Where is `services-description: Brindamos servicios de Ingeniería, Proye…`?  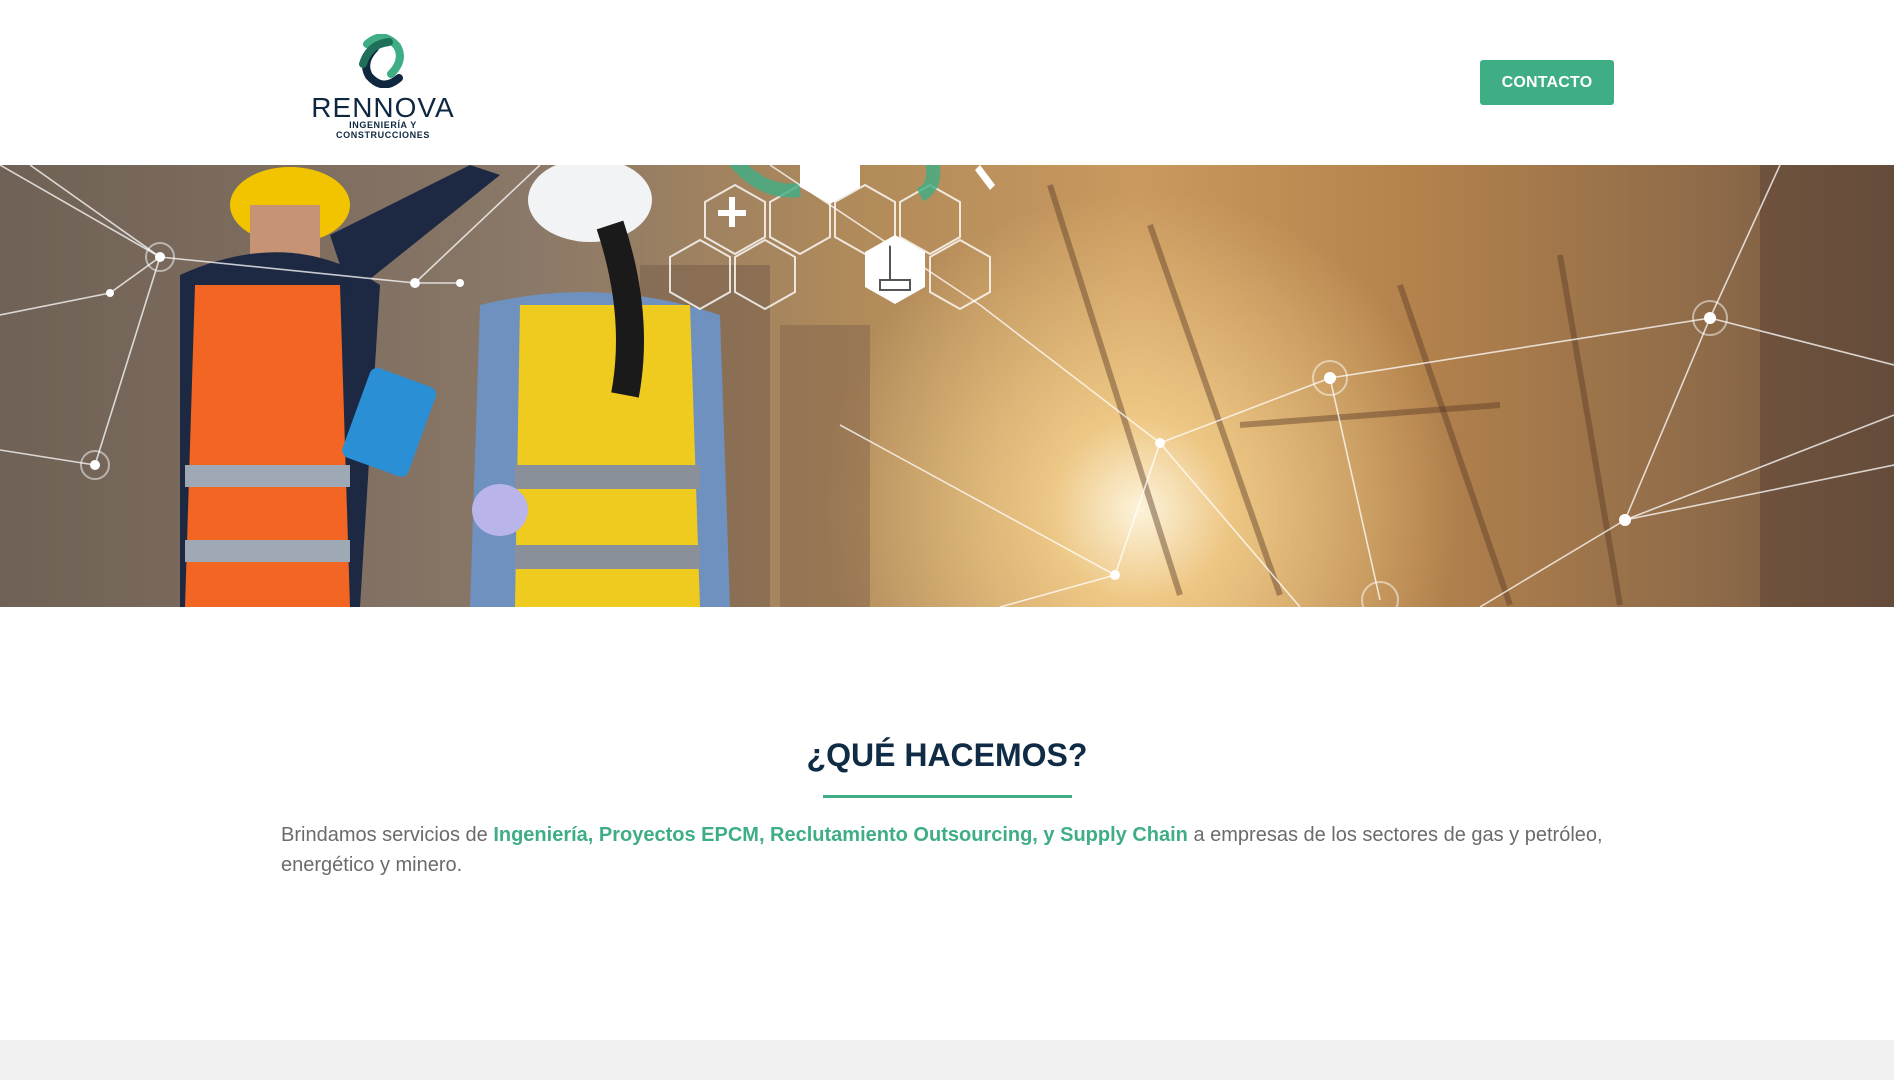
services-description: Brindamos servicios de Ingeniería, Proye… is located at coordinates (947, 850).